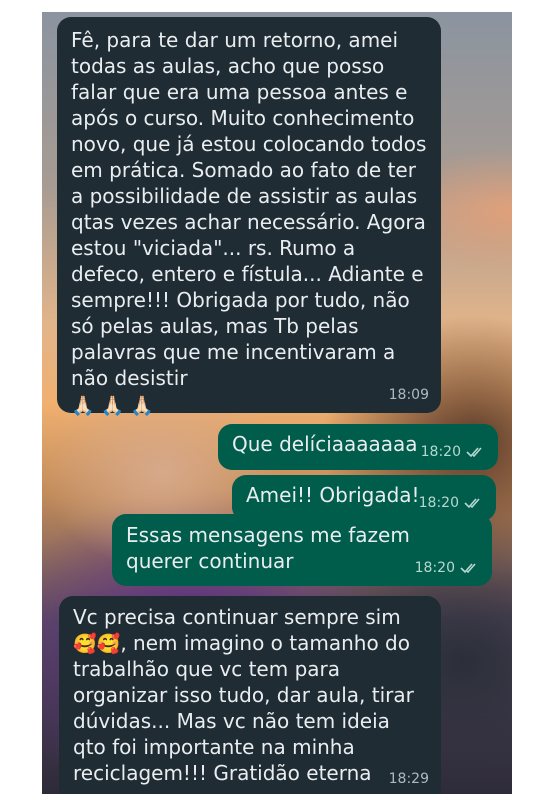 This screenshot has width=554, height=806. I want to click on message-text: Que delíciaaaaaaa, so click(325, 444).